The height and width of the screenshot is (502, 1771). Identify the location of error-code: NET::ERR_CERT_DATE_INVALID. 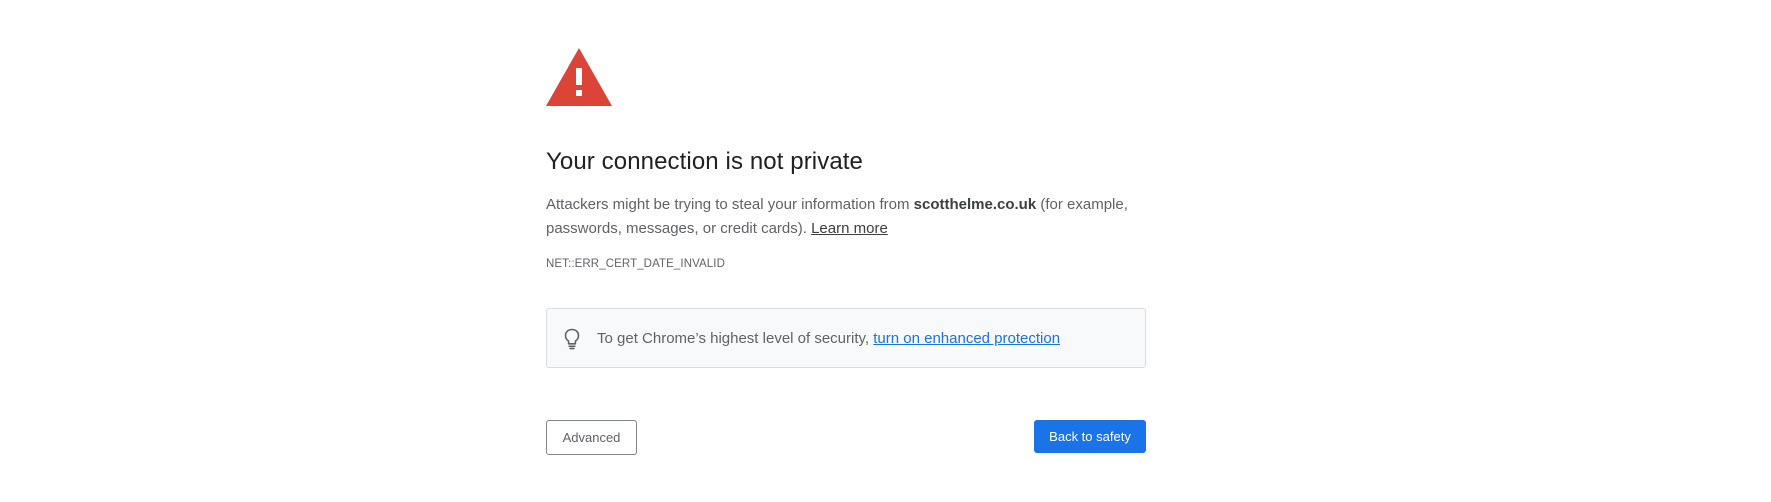
(635, 264).